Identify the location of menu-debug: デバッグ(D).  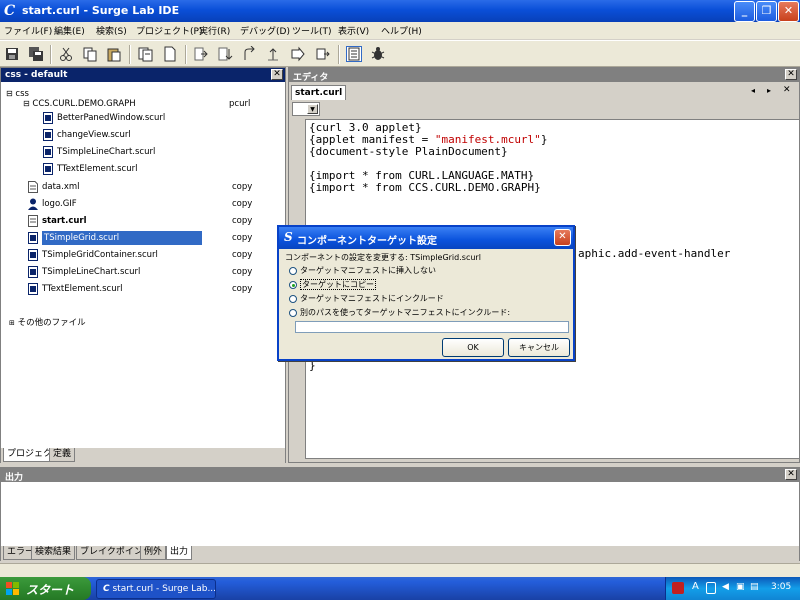
(265, 30).